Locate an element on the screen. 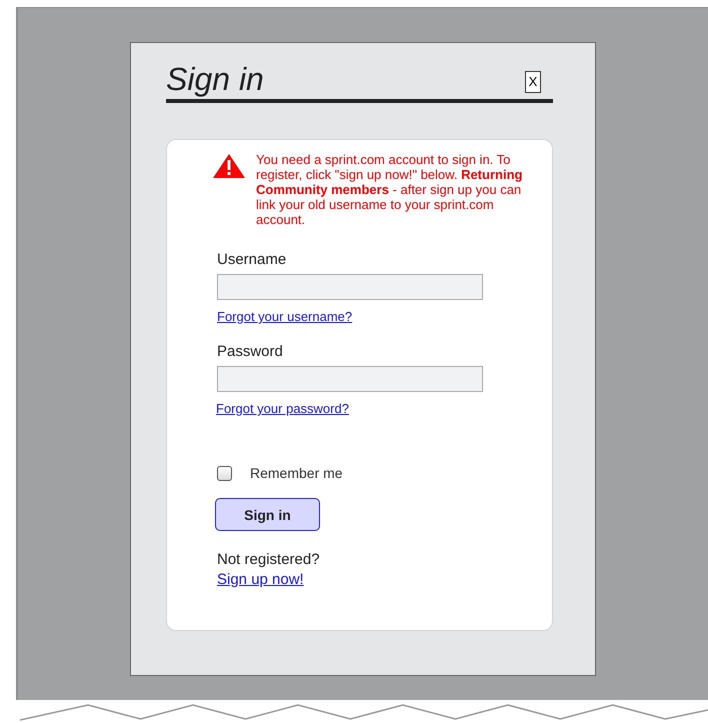 The image size is (708, 723). remember-checkbox is located at coordinates (224, 473).